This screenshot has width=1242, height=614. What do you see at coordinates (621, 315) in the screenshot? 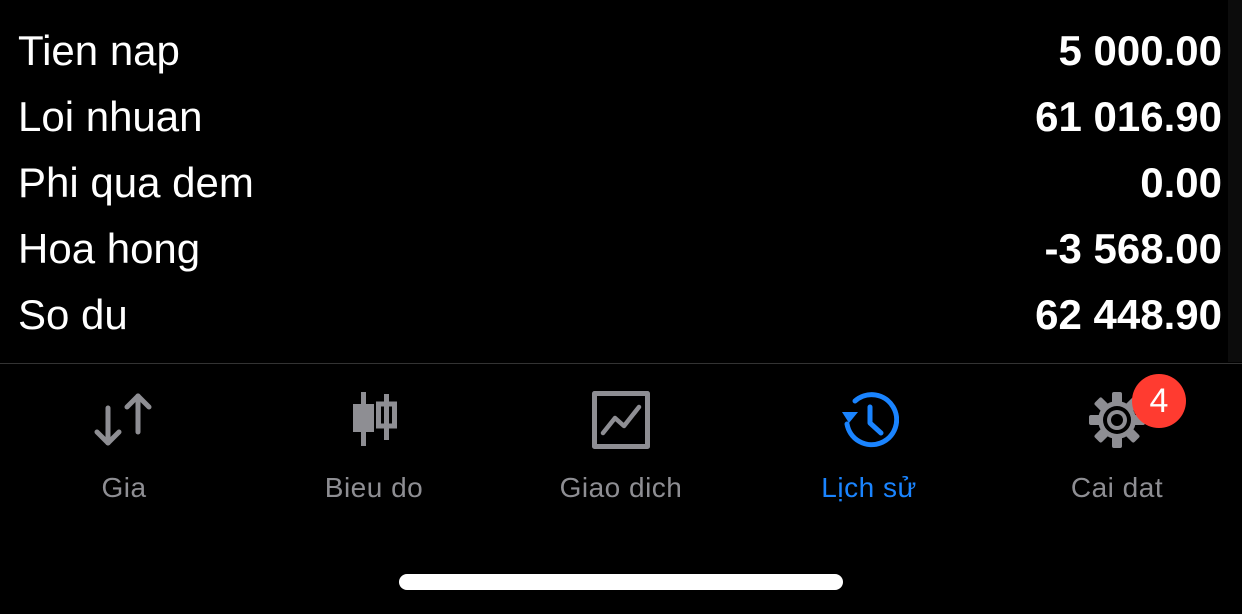
I see `summary-row-balance: So du 62 448.90` at bounding box center [621, 315].